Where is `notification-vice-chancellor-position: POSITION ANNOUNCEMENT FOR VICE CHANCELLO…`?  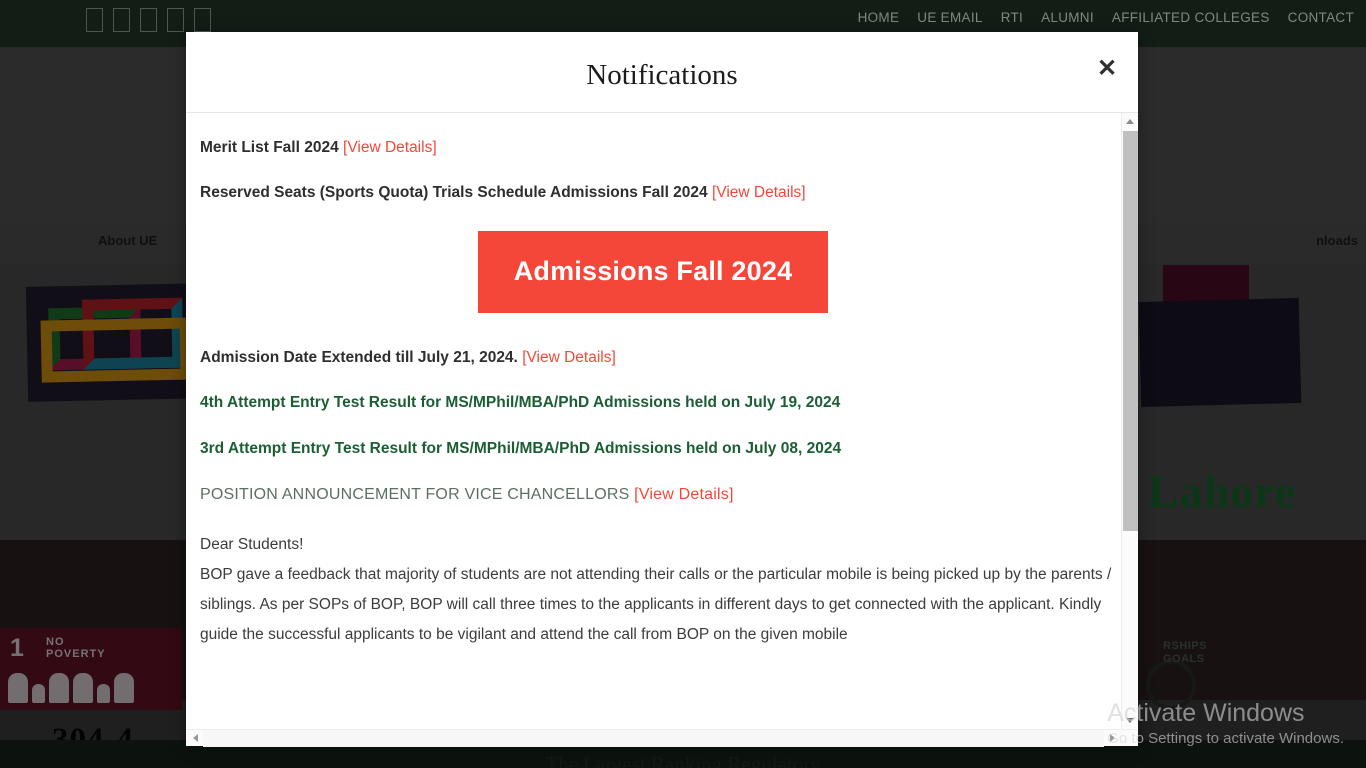
notification-vice-chancellor-position: POSITION ANNOUNCEMENT FOR VICE CHANCELLO… is located at coordinates (653, 494).